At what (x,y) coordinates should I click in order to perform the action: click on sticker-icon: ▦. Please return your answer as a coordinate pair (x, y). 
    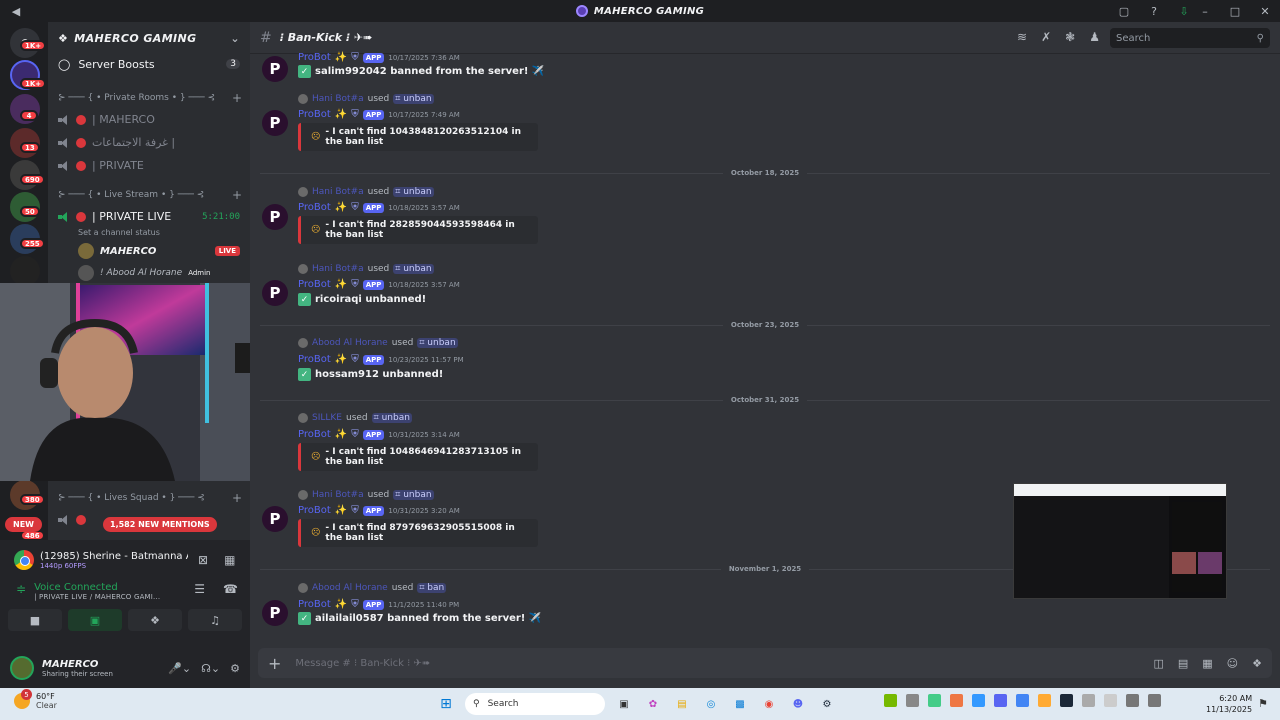
    Looking at the image, I should click on (1207, 663).